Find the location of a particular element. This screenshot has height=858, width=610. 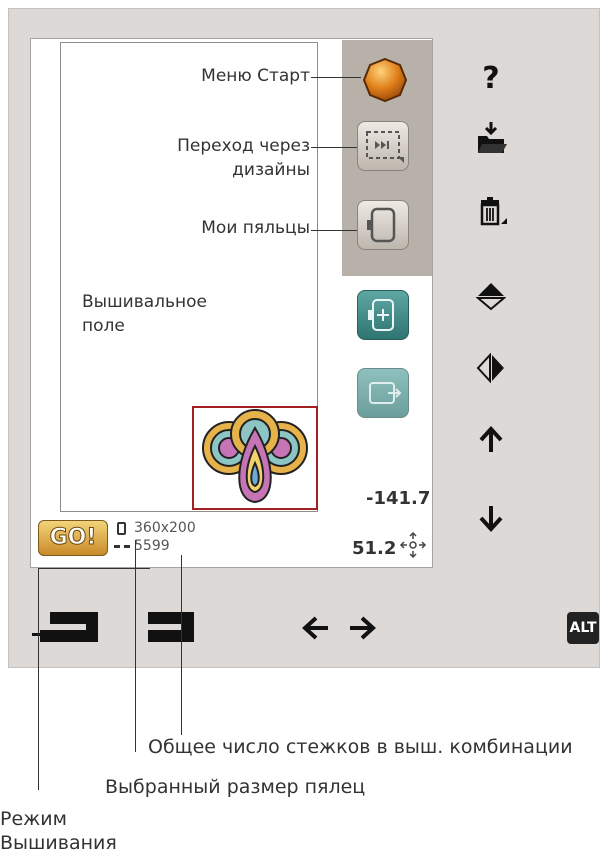

callout-field-2: поле is located at coordinates (103, 326).